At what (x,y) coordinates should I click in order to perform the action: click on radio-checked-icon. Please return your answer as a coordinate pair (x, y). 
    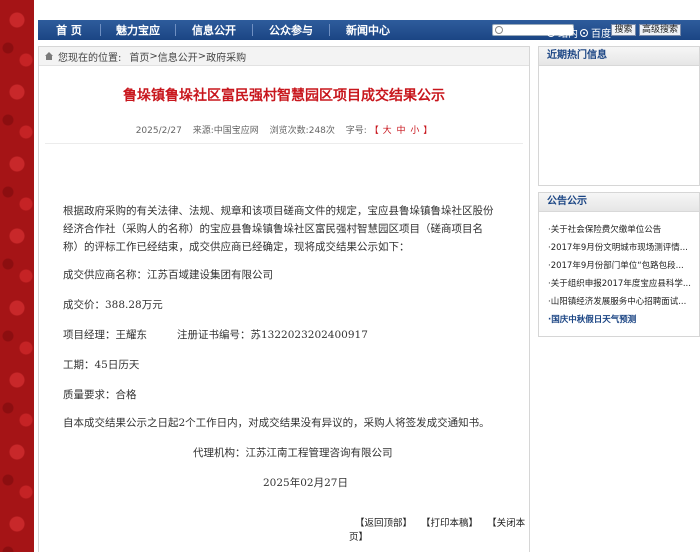
    Looking at the image, I should click on (584, 32).